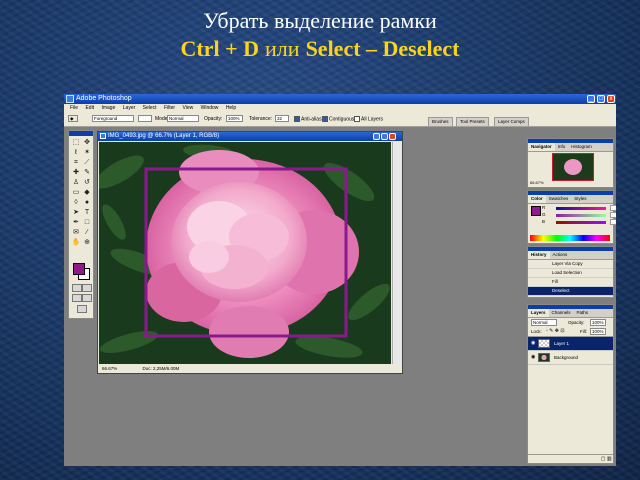  Describe the element at coordinates (129, 108) in the screenshot. I see `menu-layer: Layer` at that location.